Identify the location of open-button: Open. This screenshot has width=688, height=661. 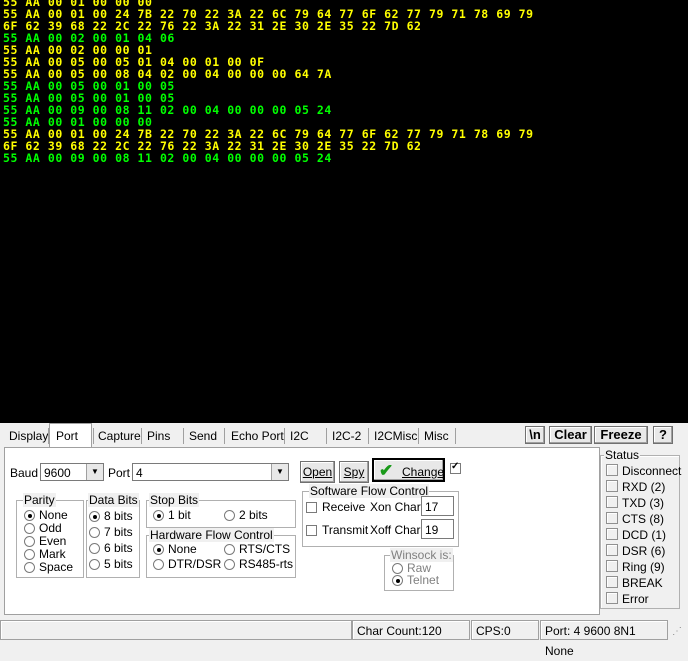
(317, 472).